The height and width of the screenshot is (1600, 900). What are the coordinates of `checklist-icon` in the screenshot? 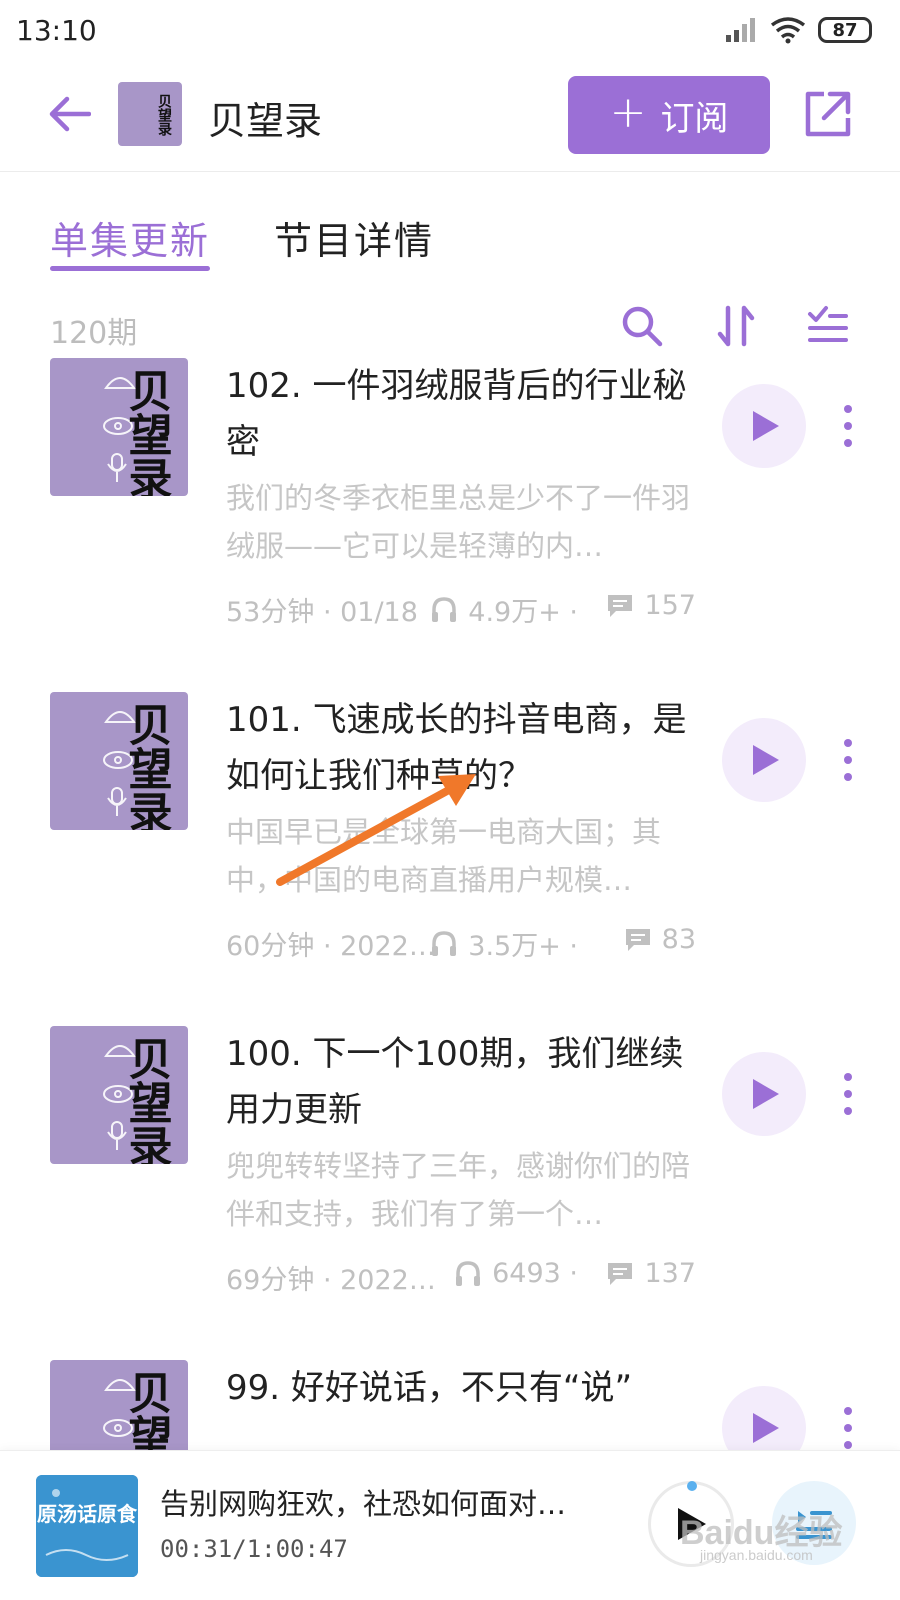 It's located at (828, 324).